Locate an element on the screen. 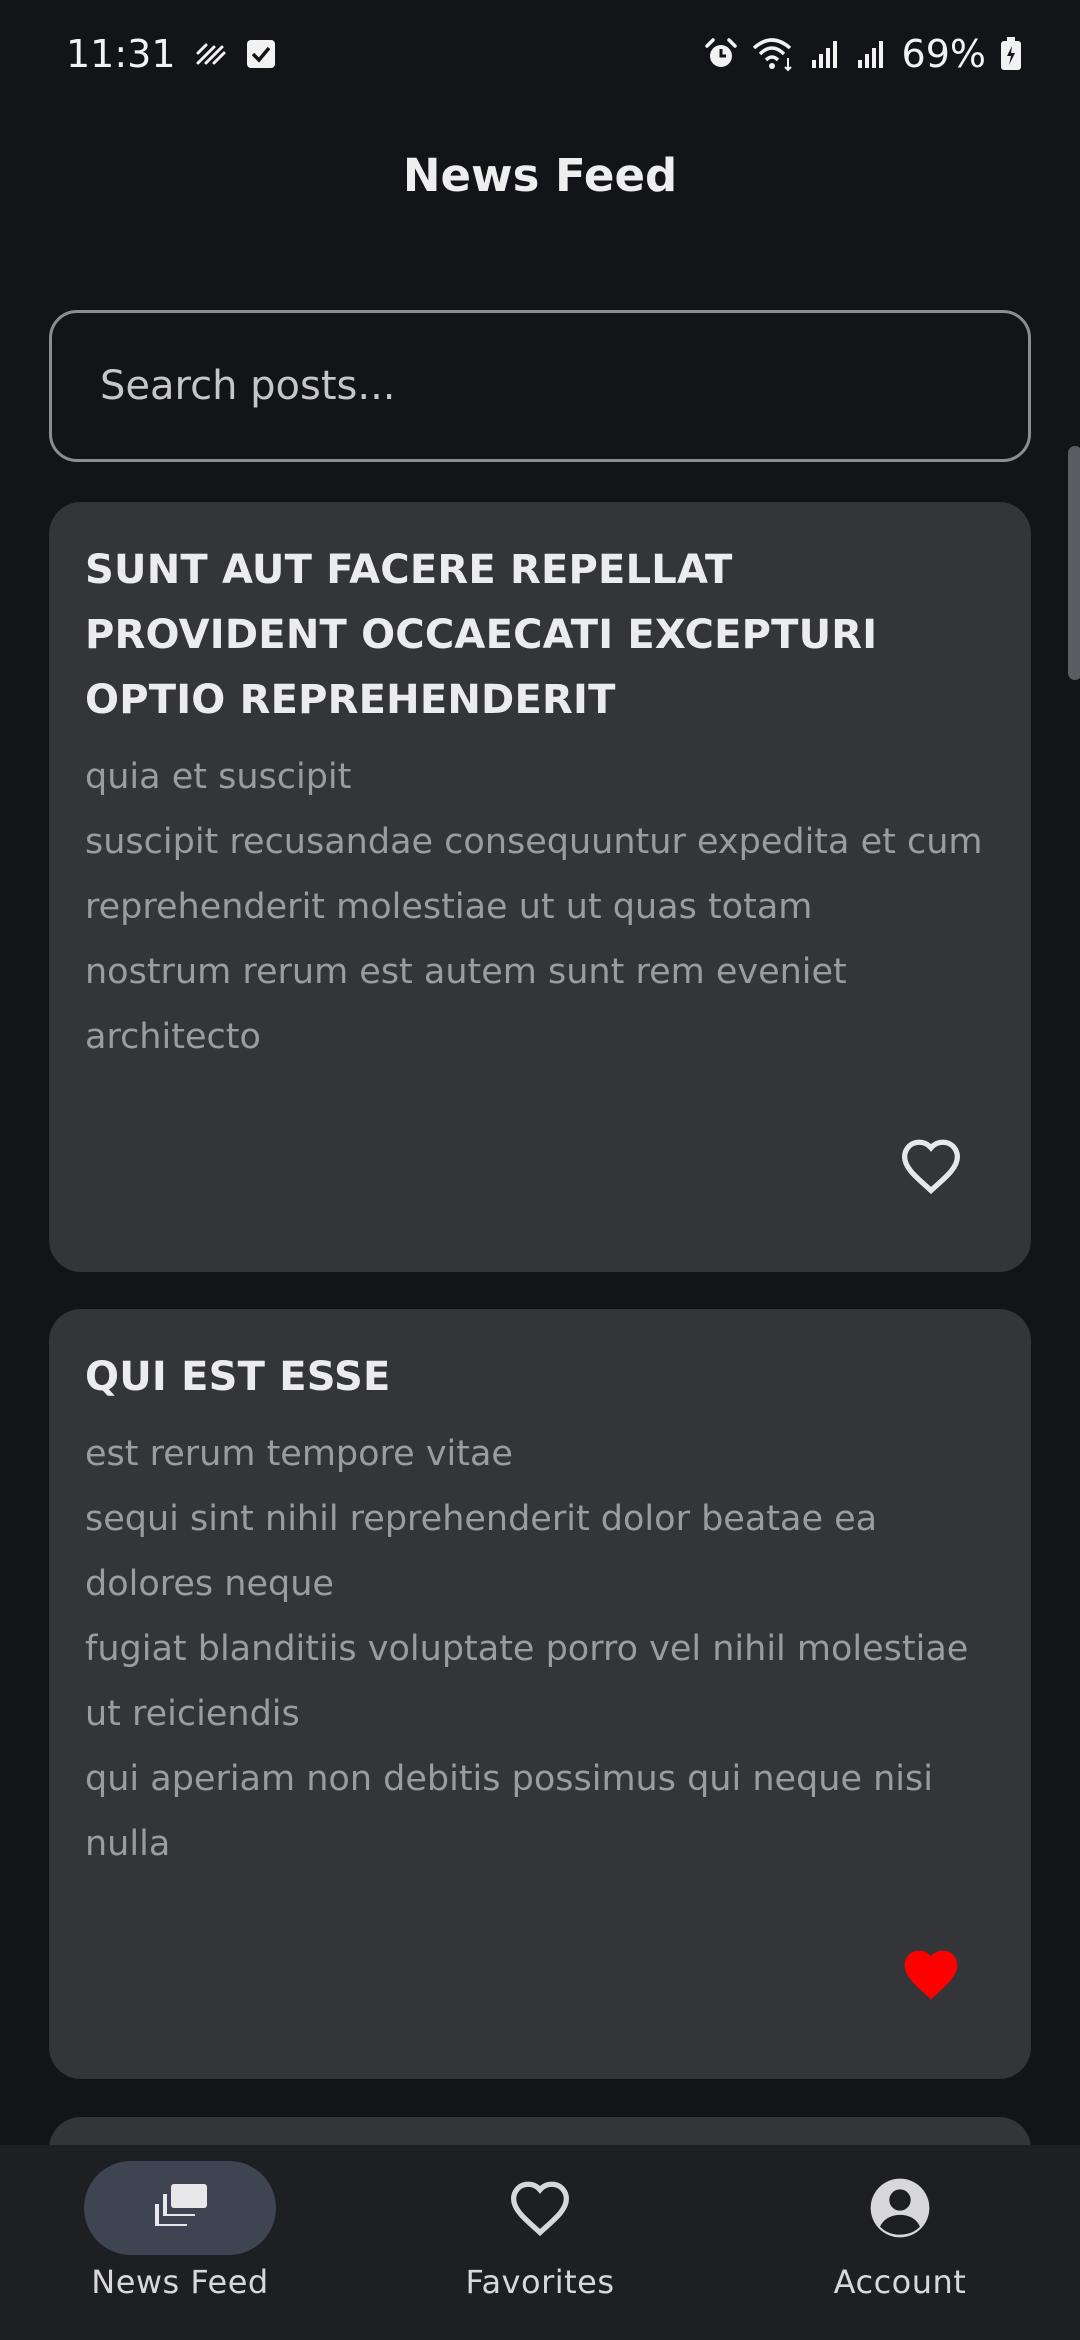  alarm-icon is located at coordinates (721, 54).